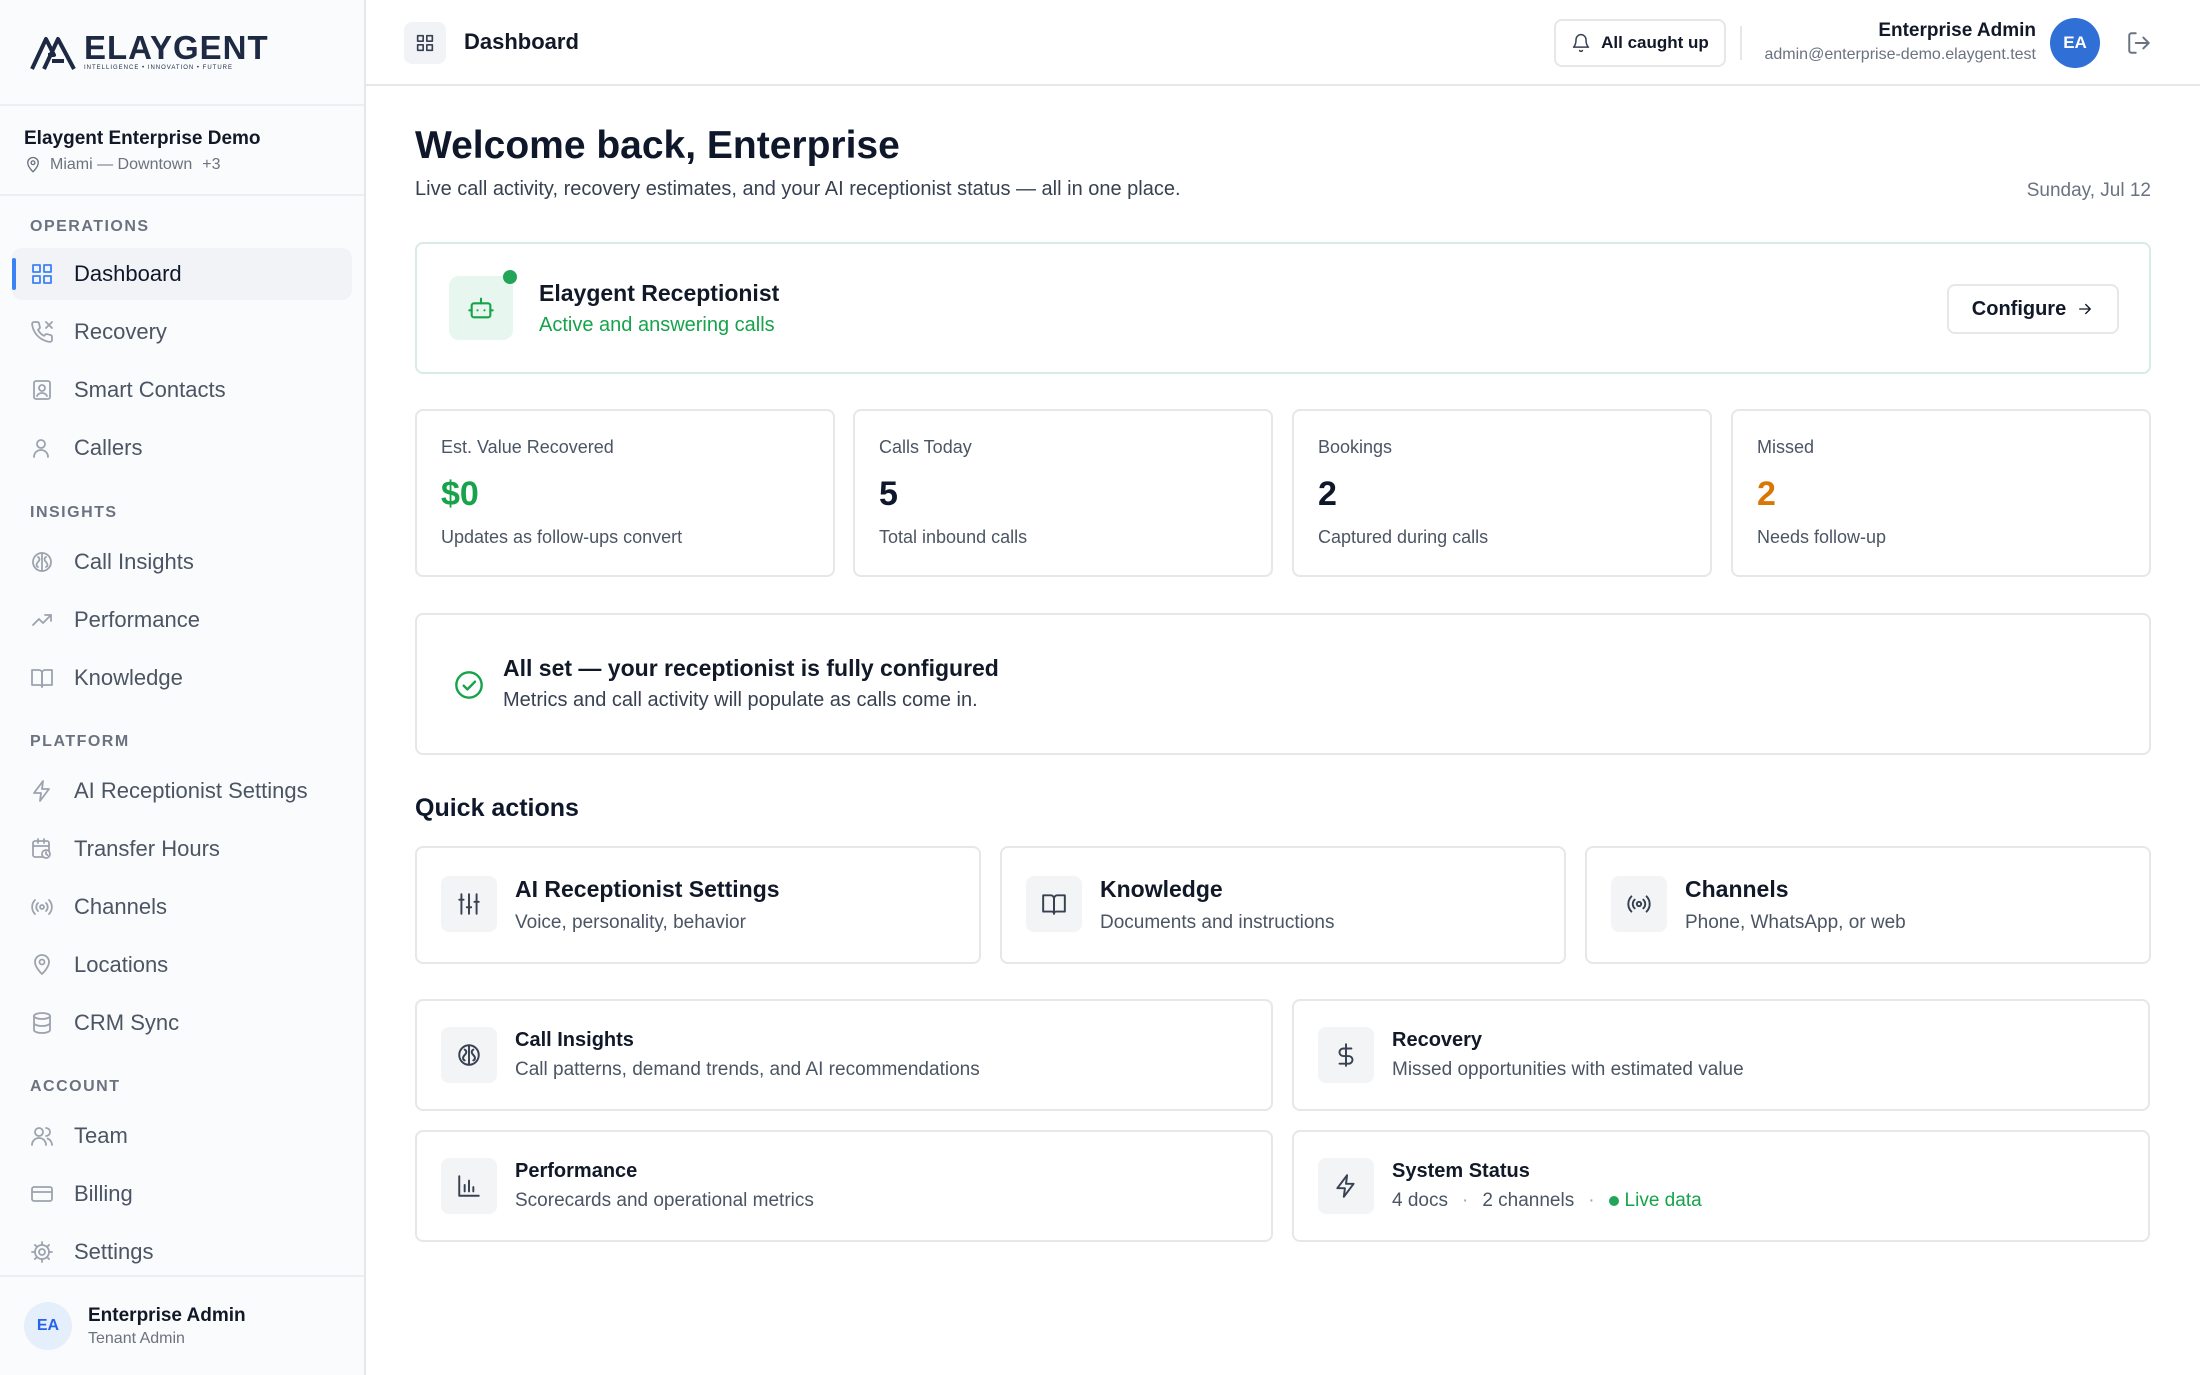  Describe the element at coordinates (1900, 54) in the screenshot. I see `header-user-email: admin@enterprise-demo.elaygent.test` at that location.